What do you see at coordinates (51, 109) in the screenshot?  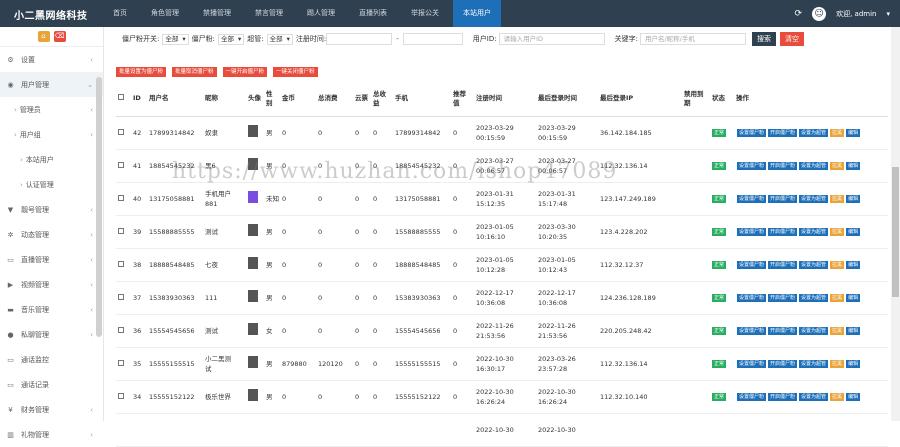 I see `sidebar-item-2: › 管理员 ‹` at bounding box center [51, 109].